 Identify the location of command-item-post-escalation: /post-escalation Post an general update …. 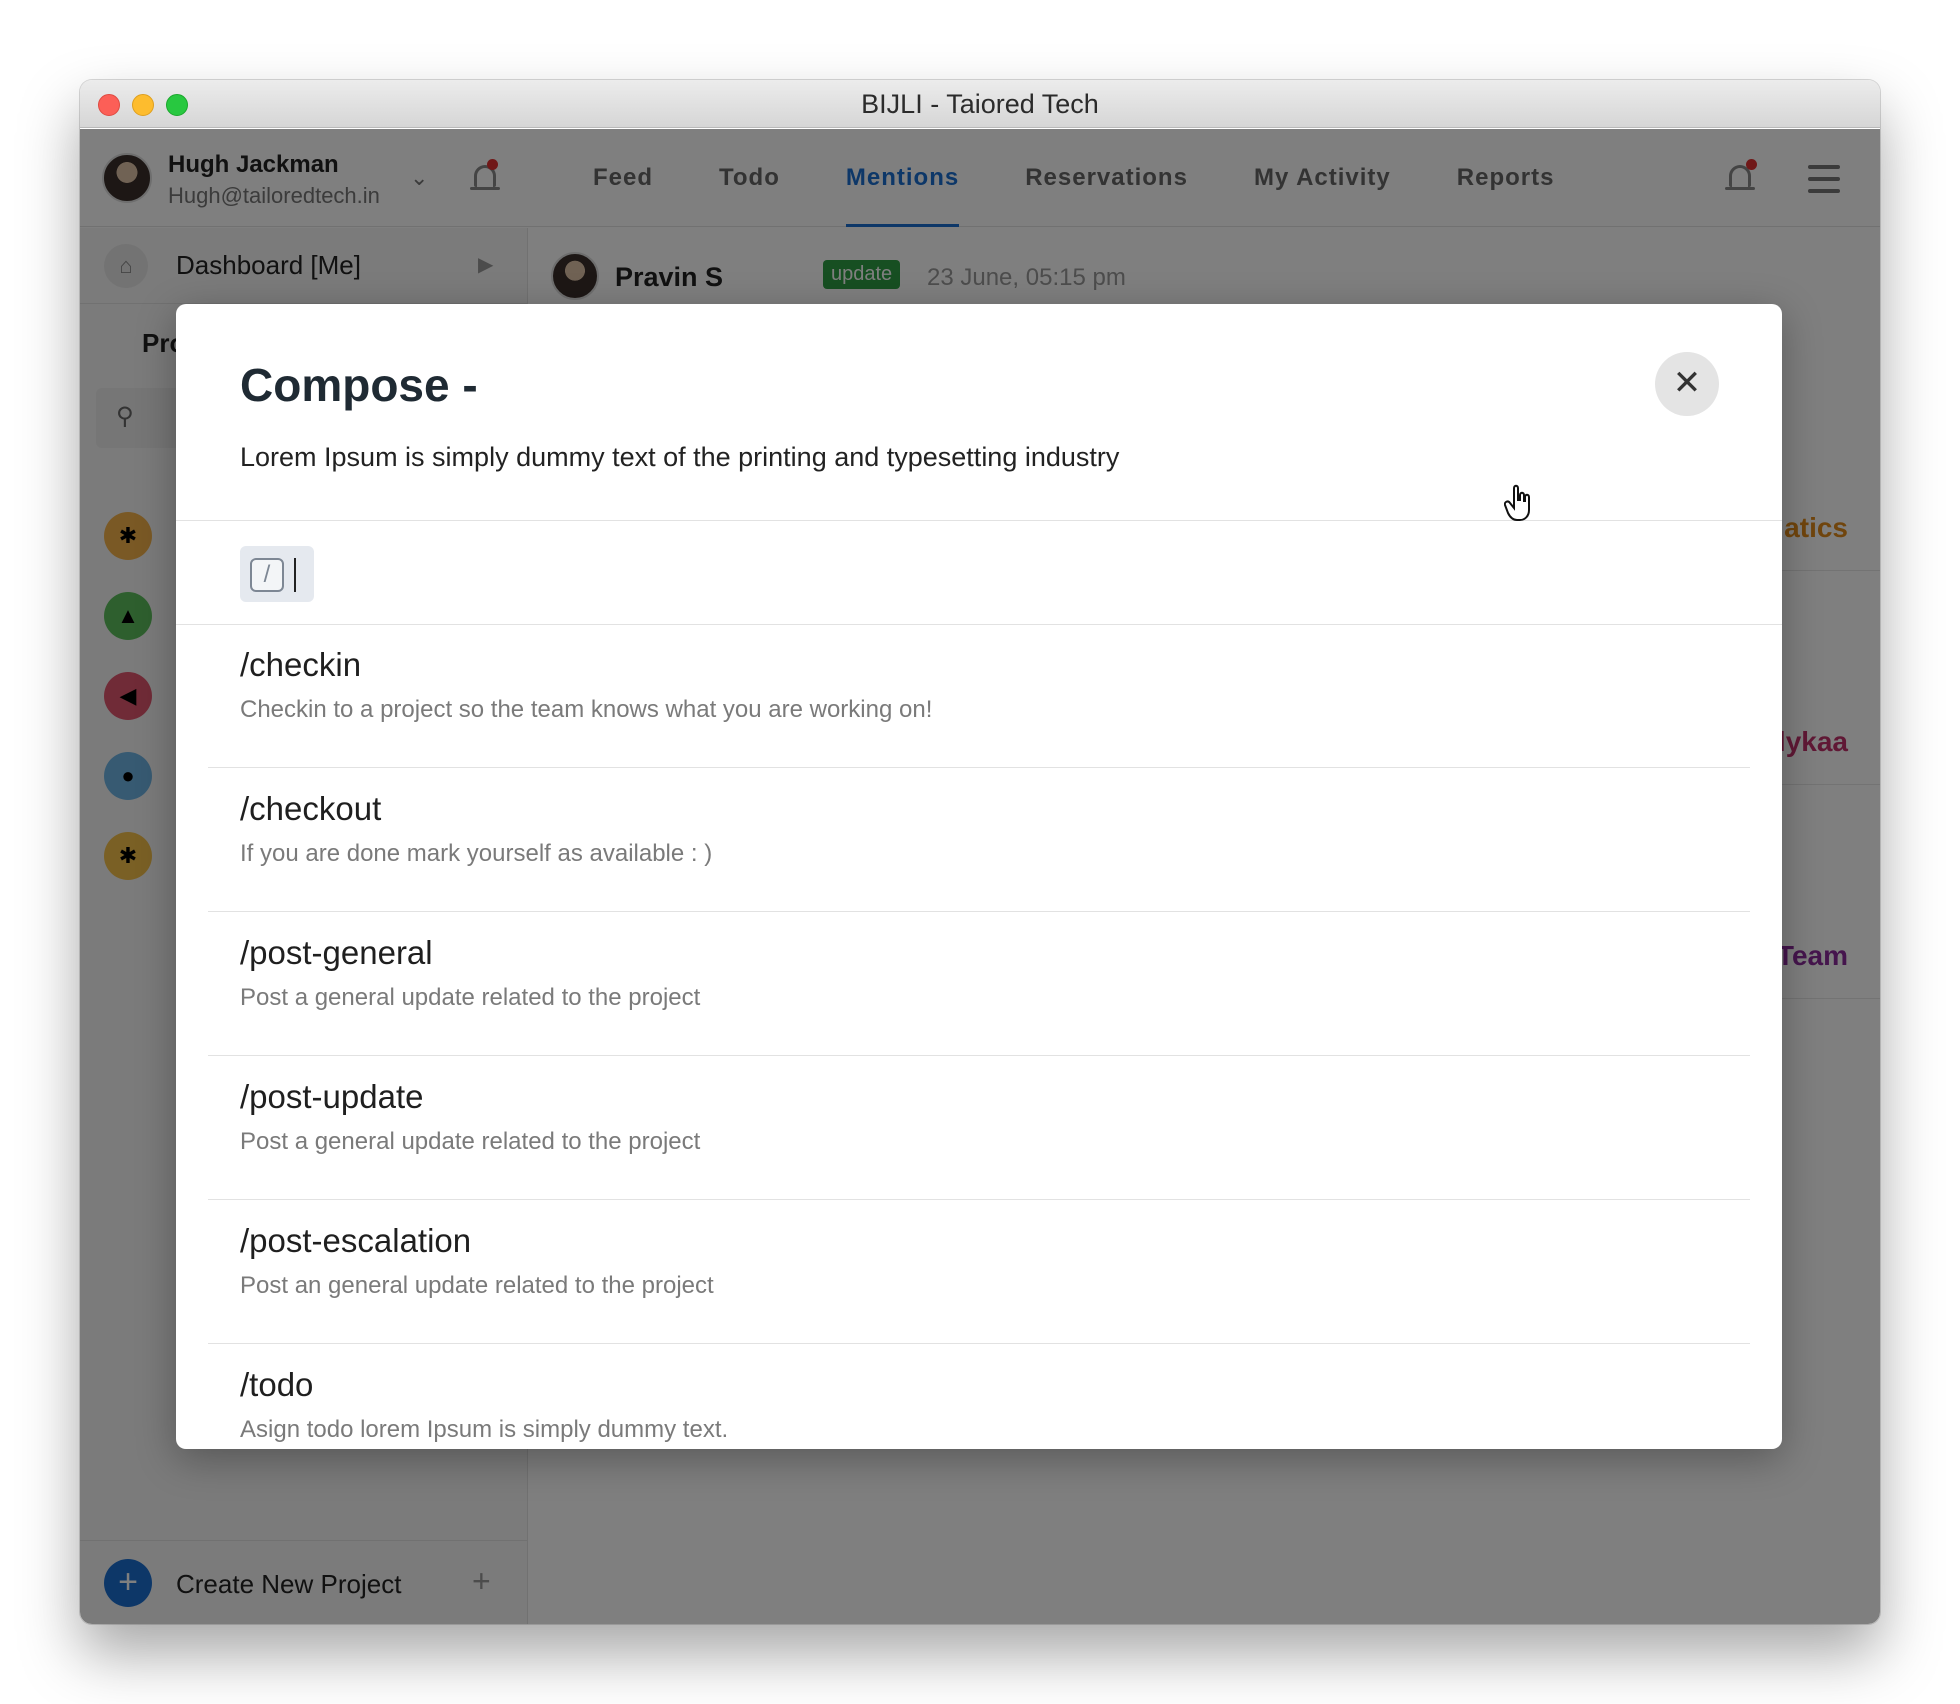
(979, 1272).